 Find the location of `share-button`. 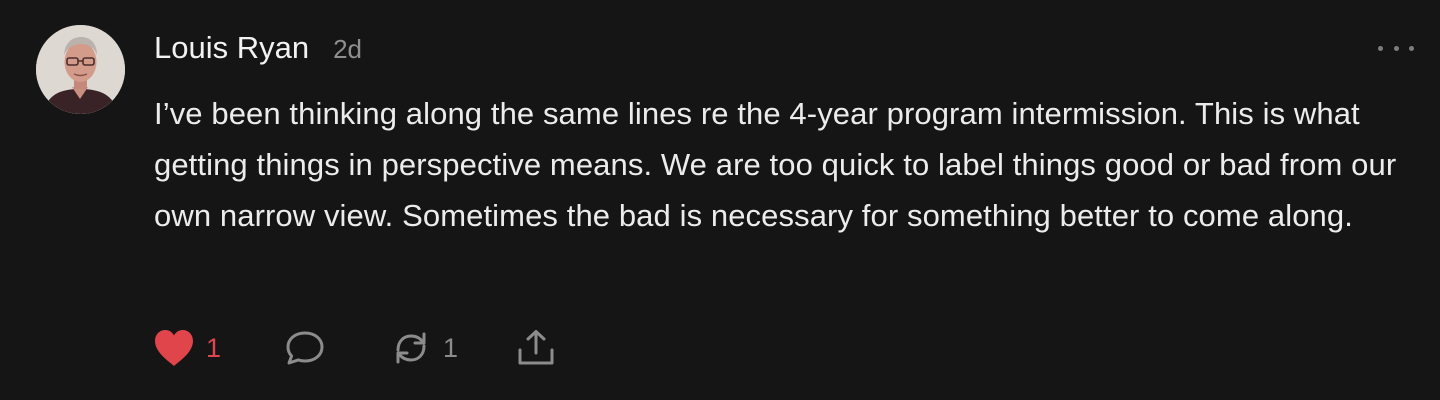

share-button is located at coordinates (536, 348).